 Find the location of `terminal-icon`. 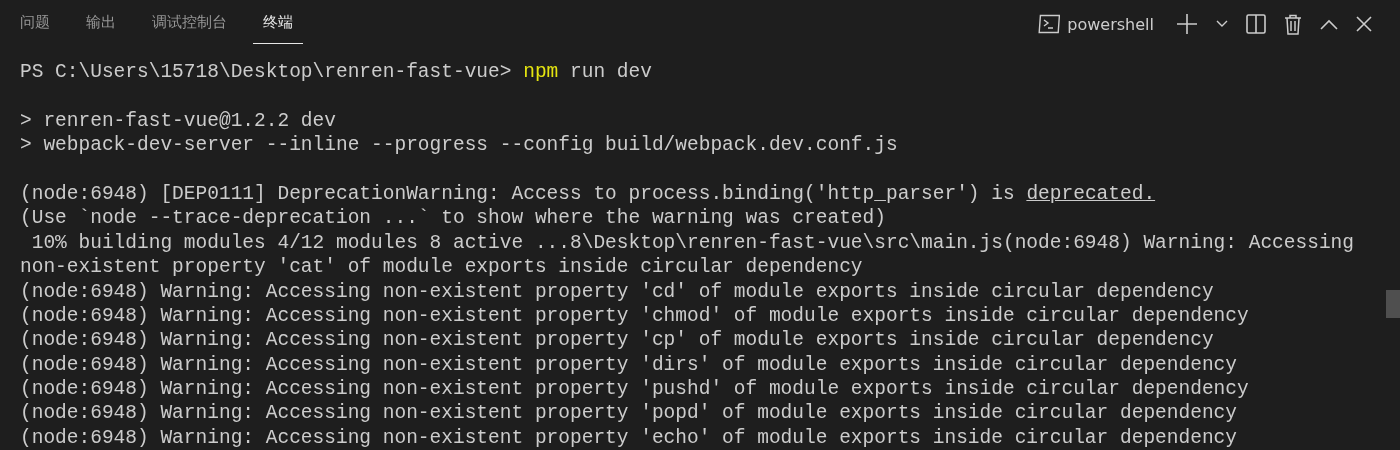

terminal-icon is located at coordinates (1049, 24).